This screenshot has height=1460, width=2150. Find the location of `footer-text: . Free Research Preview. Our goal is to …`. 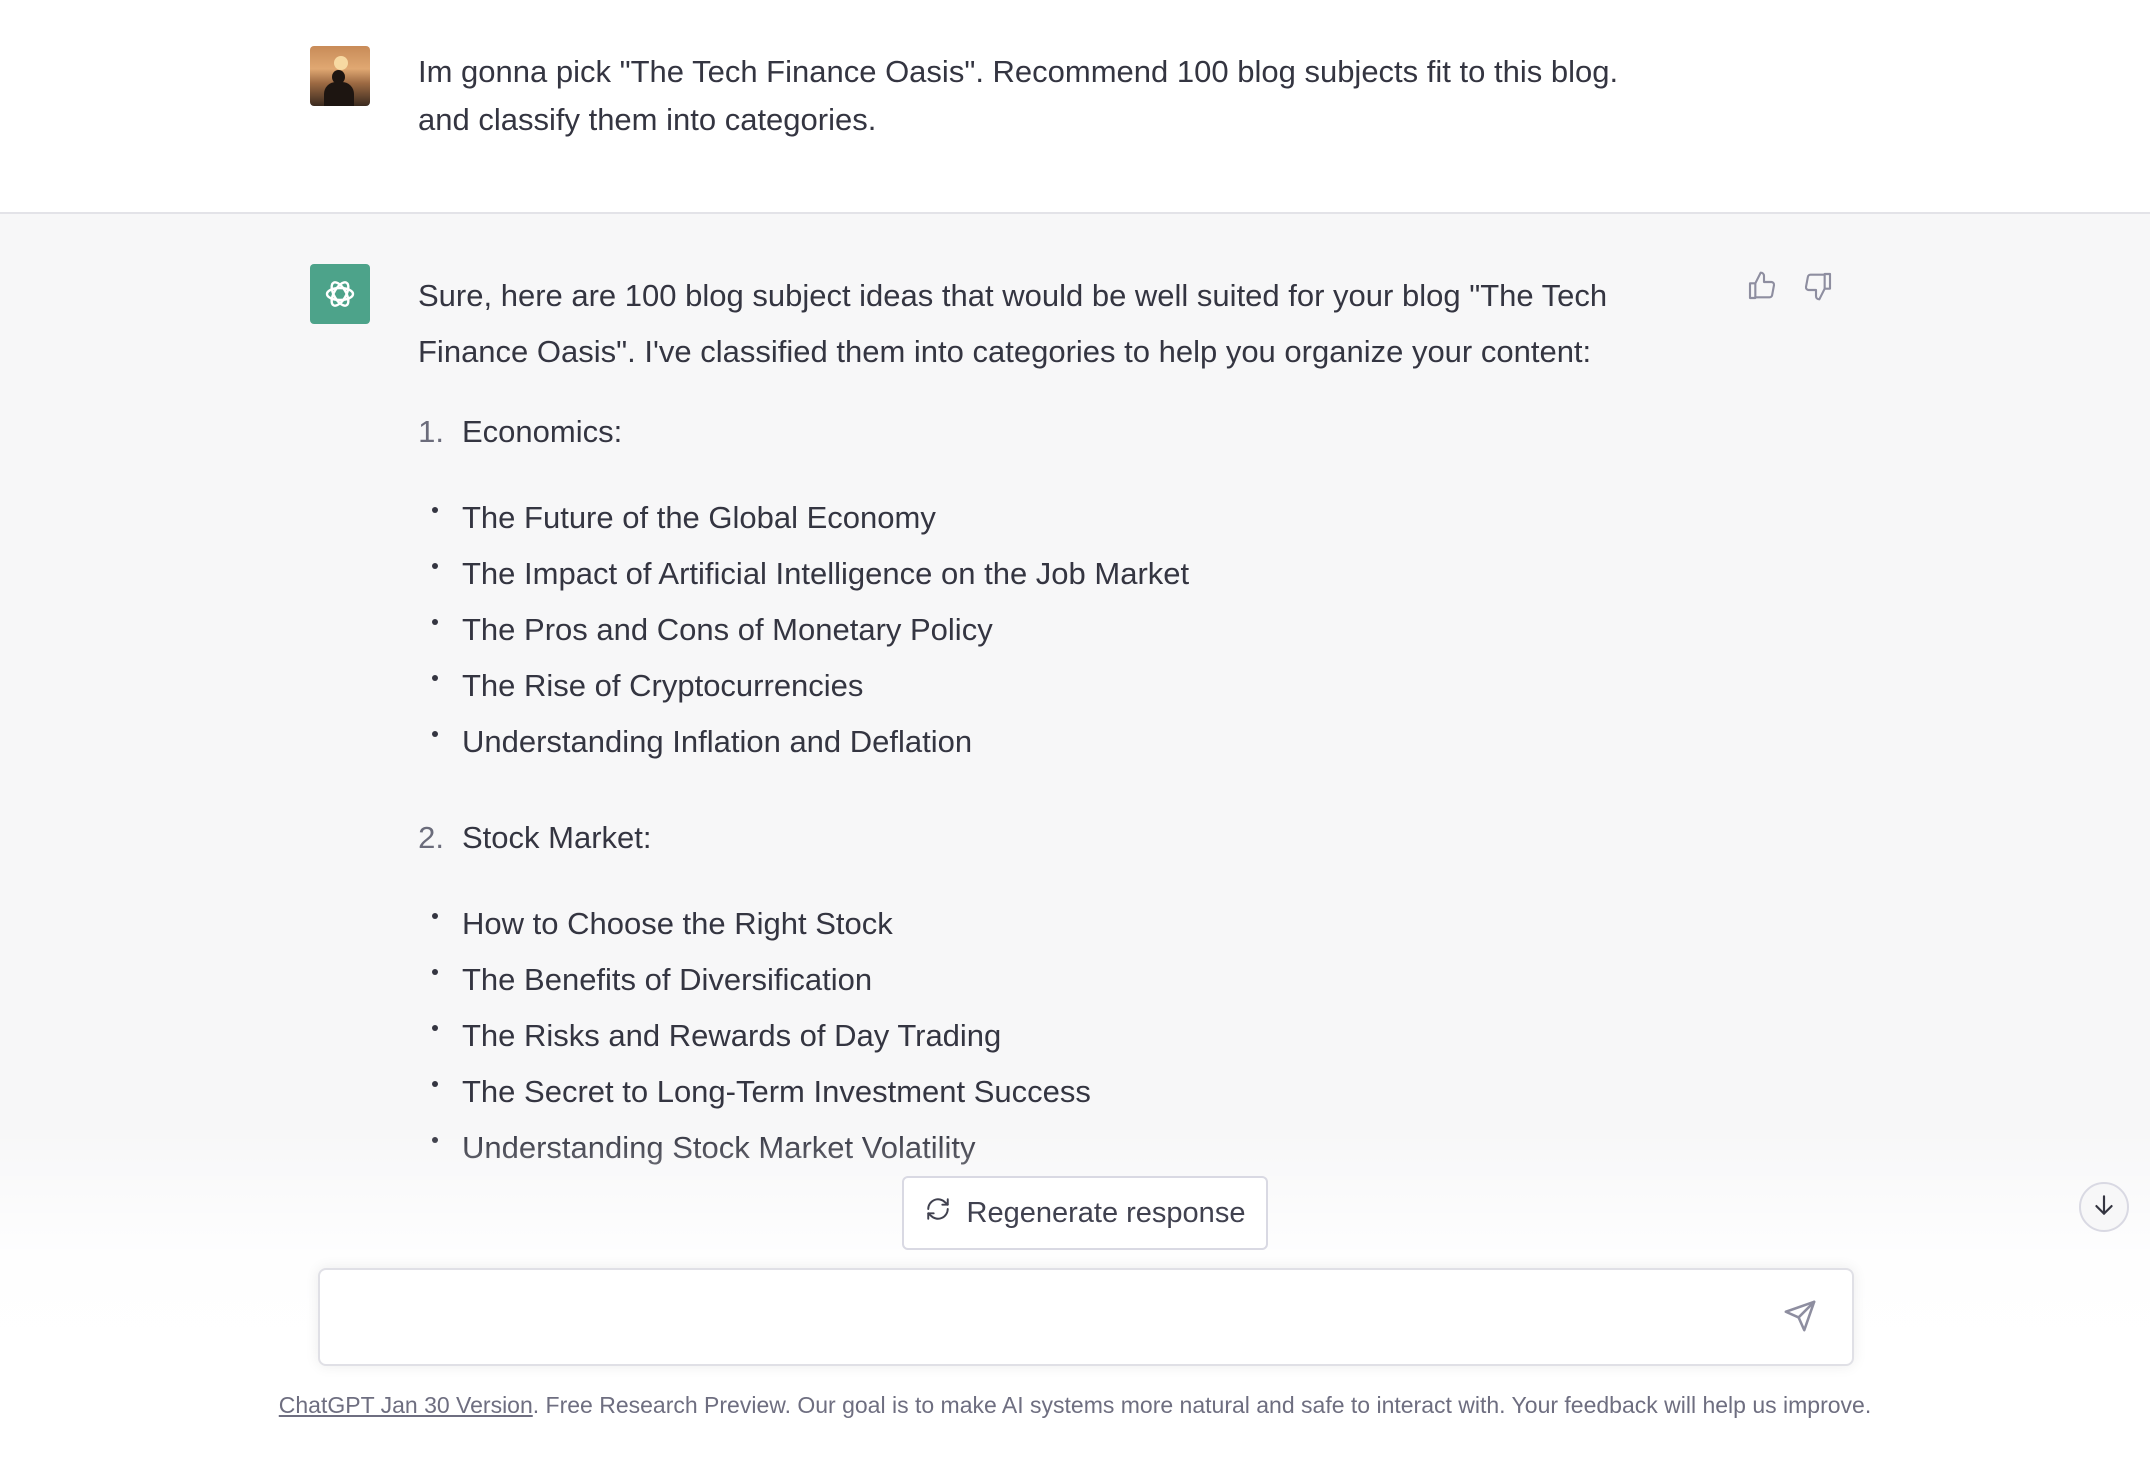

footer-text: . Free Research Preview. Our goal is to … is located at coordinates (1202, 1405).